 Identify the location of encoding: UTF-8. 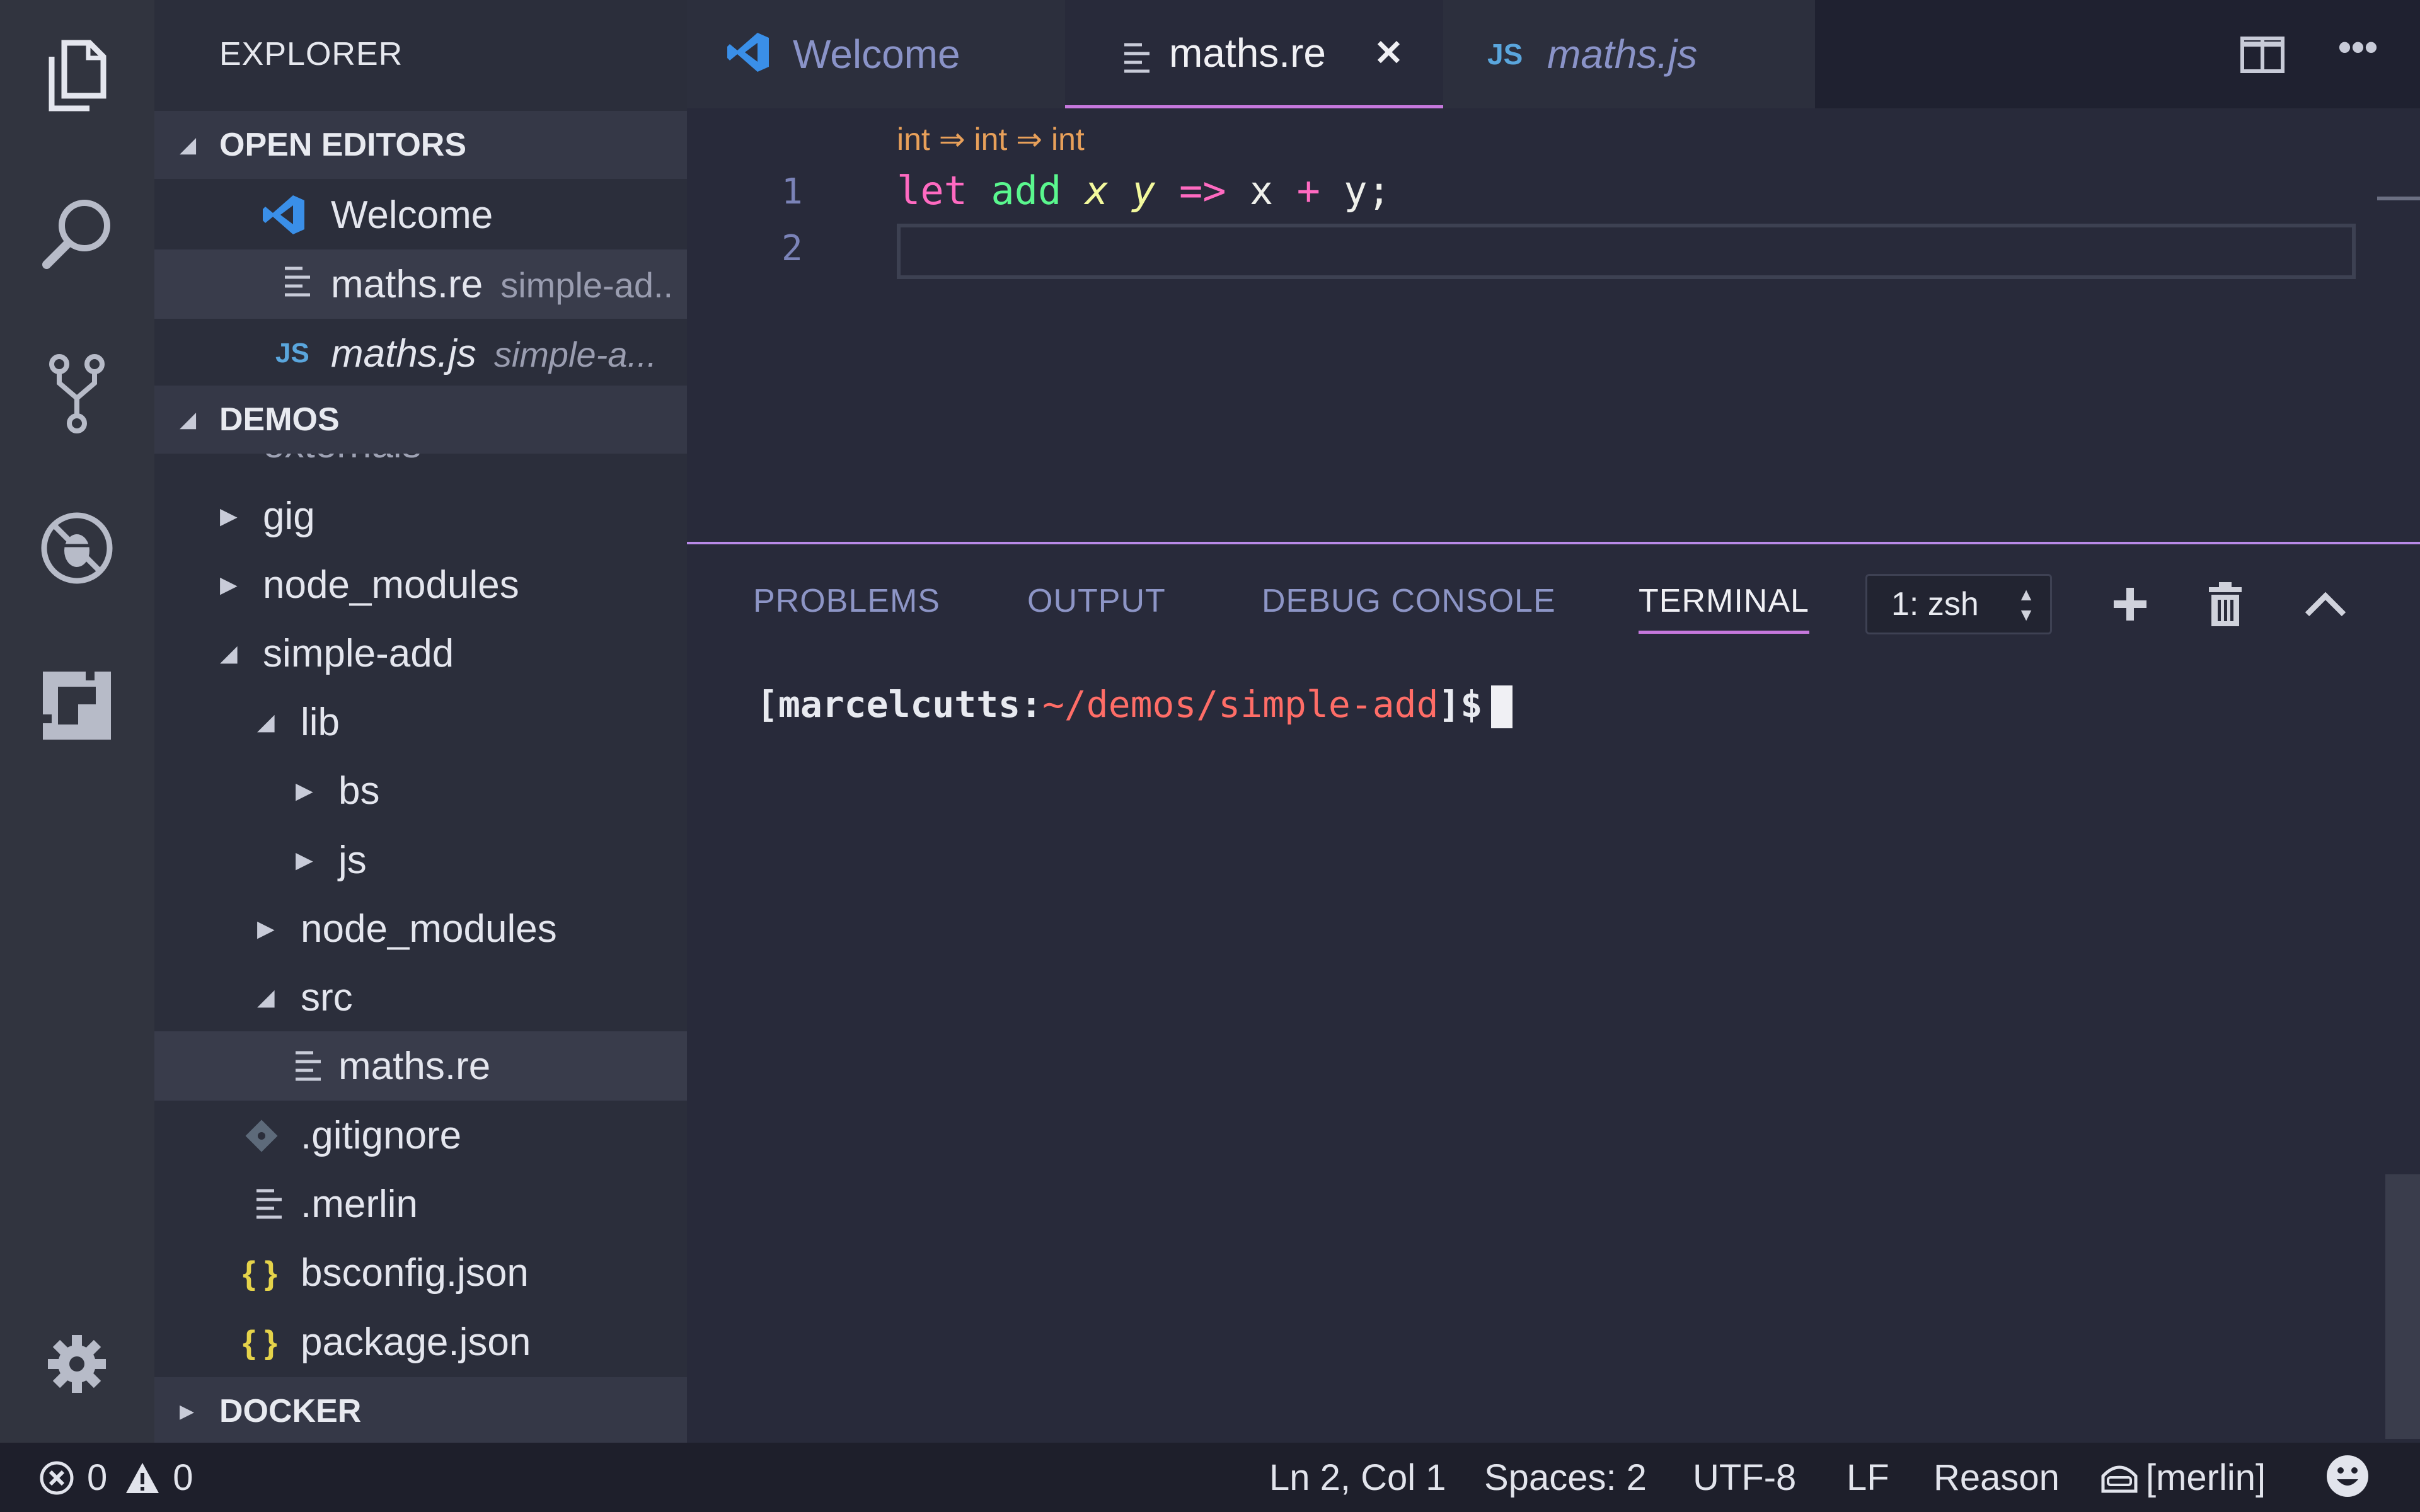
(1745, 1478).